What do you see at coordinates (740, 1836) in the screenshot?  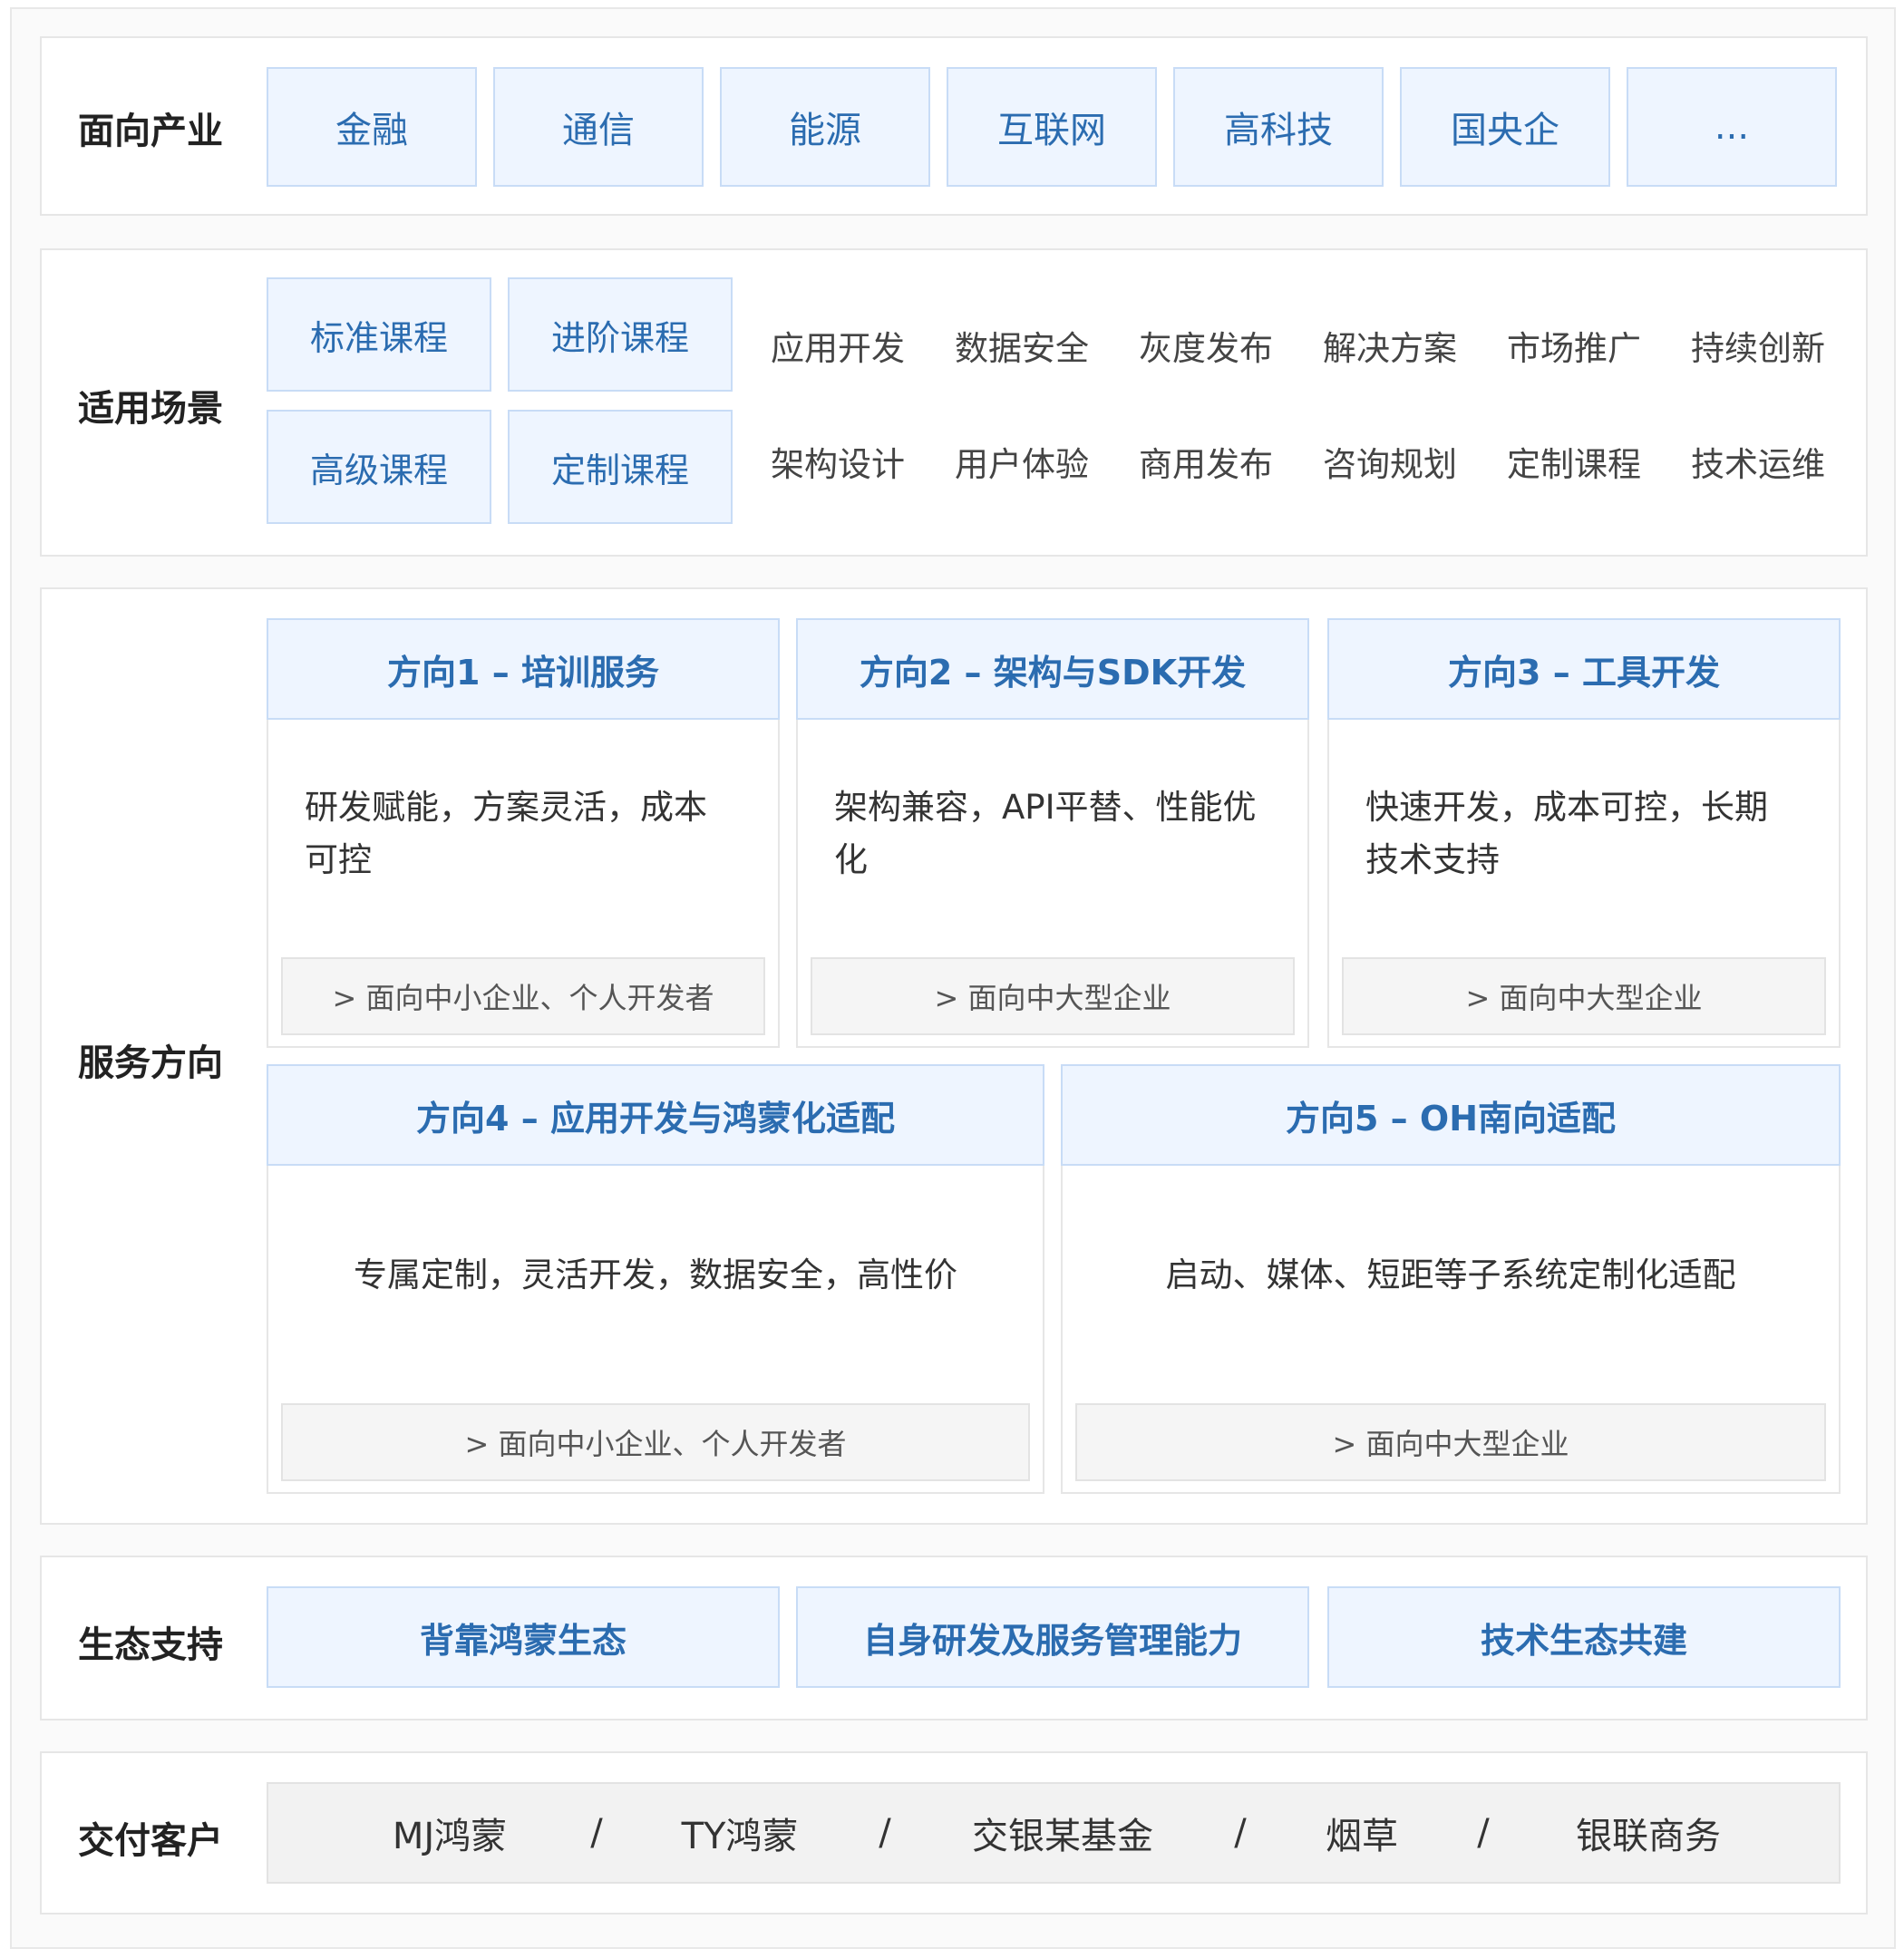 I see `client-name: TY鸿蒙` at bounding box center [740, 1836].